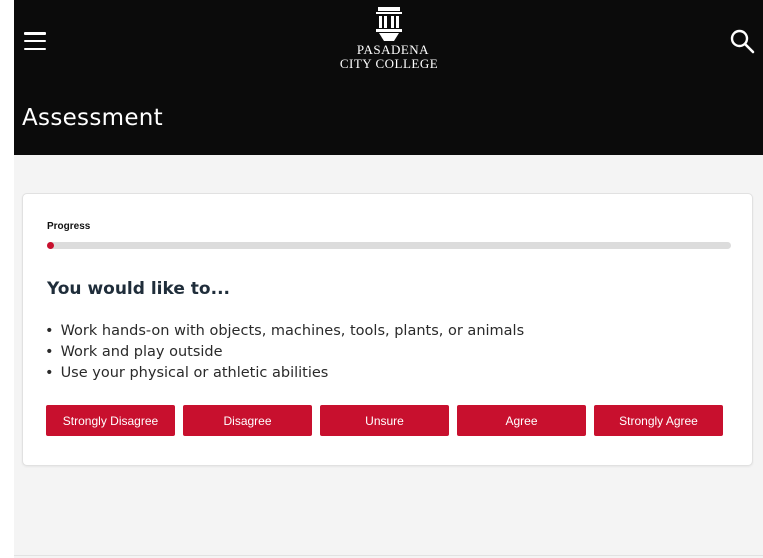 The width and height of the screenshot is (763, 558). Describe the element at coordinates (389, 63) in the screenshot. I see `logo-text-city-college: City College` at that location.